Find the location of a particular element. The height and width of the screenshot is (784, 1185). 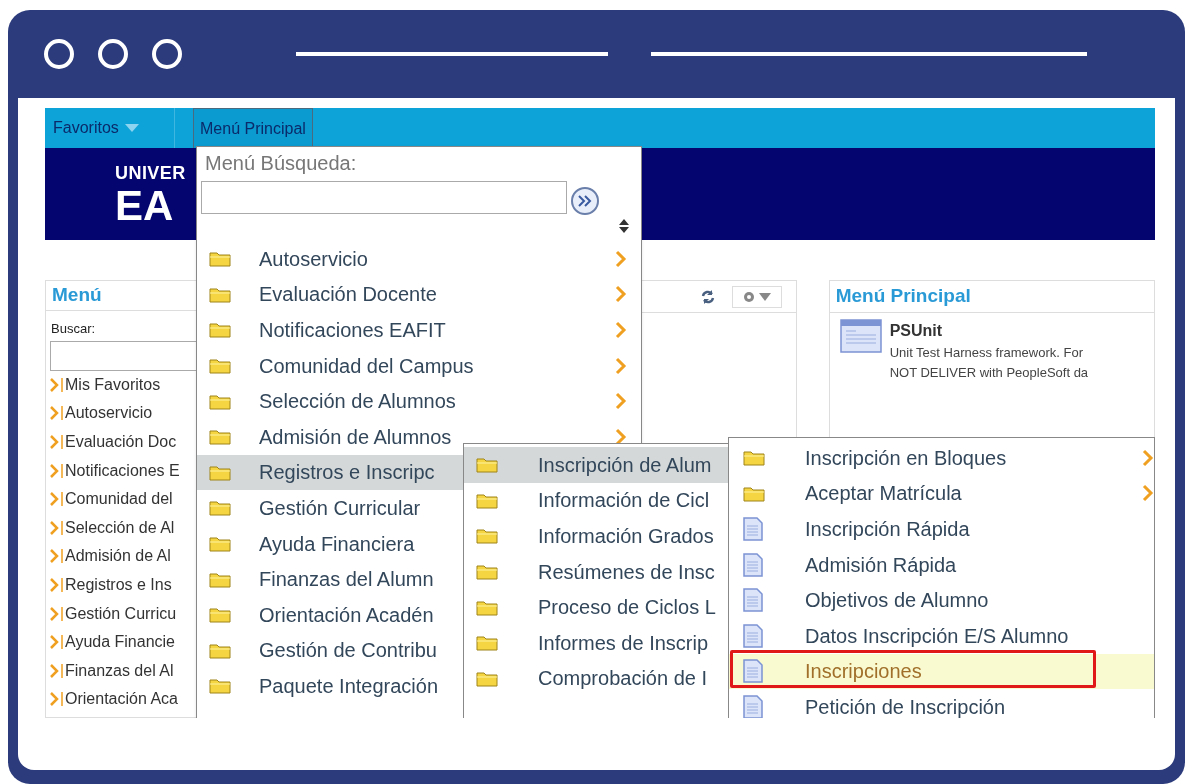

menu-link: Comunidad del is located at coordinates (118, 499).